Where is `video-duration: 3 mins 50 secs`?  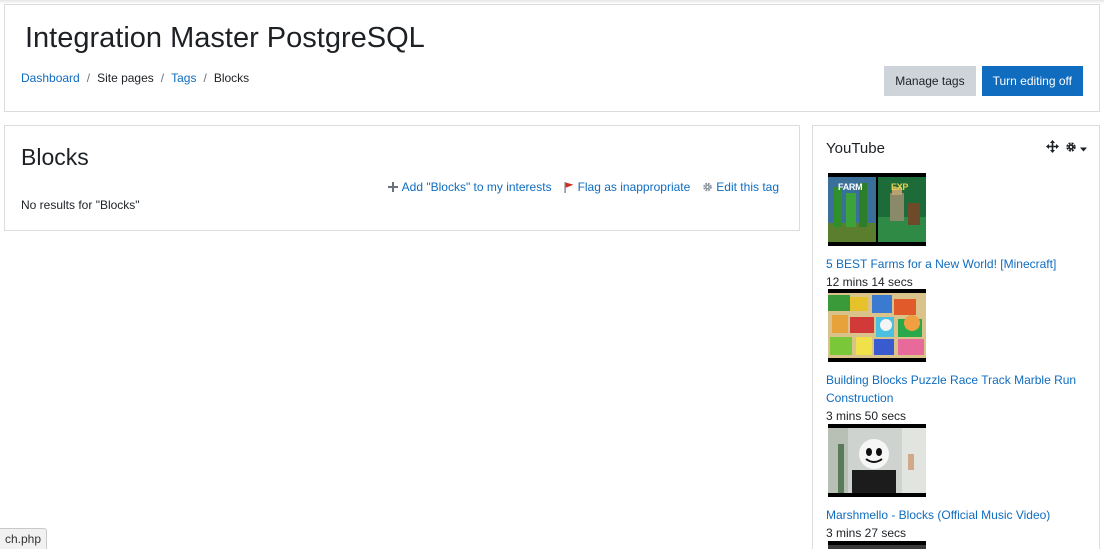 video-duration: 3 mins 50 secs is located at coordinates (866, 416).